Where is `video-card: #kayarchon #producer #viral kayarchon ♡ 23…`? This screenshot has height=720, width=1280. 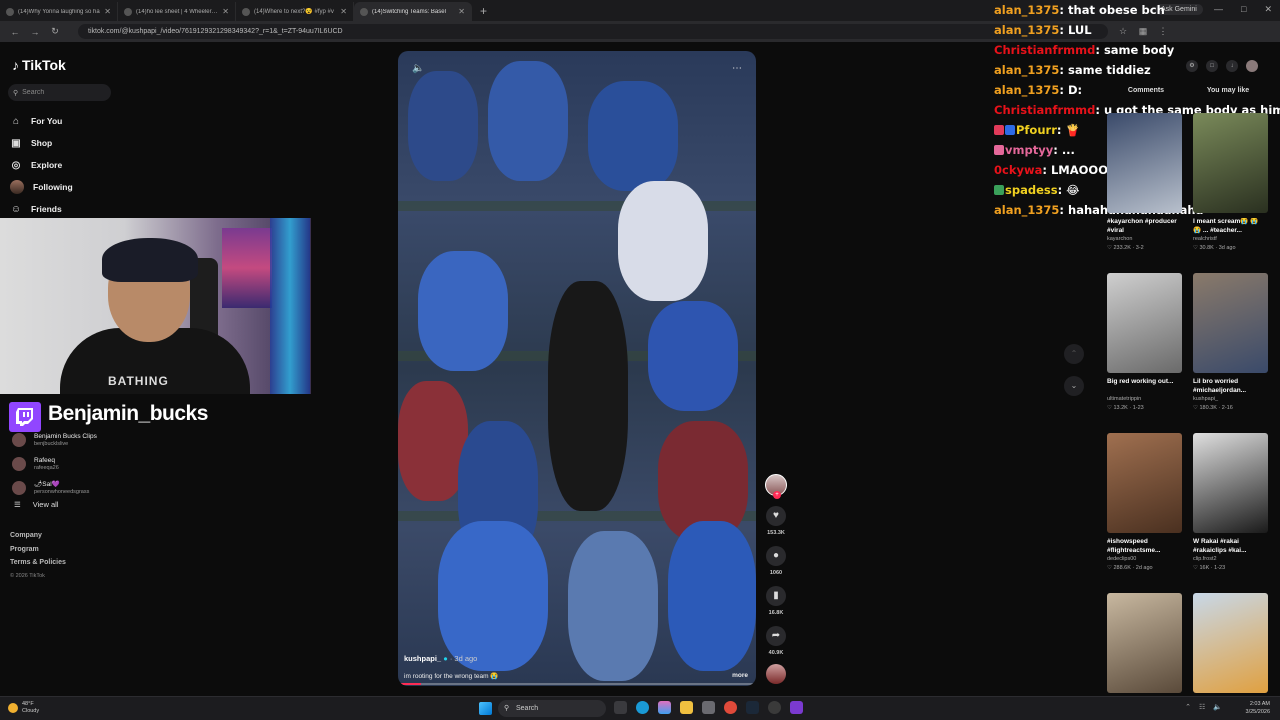
video-card: #kayarchon #producer #viral kayarchon ♡ 23… is located at coordinates (1144, 193).